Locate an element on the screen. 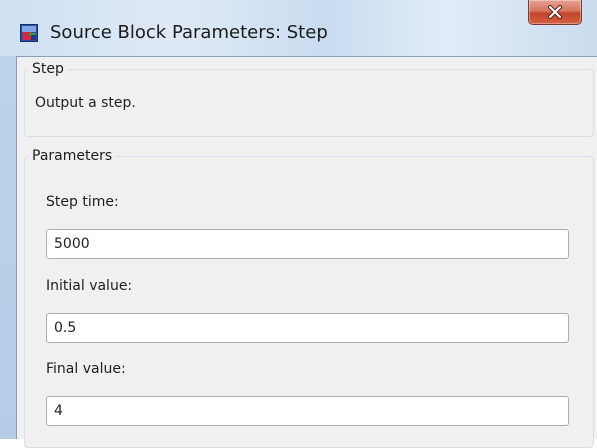 The height and width of the screenshot is (448, 597). step-time-input is located at coordinates (307, 244).